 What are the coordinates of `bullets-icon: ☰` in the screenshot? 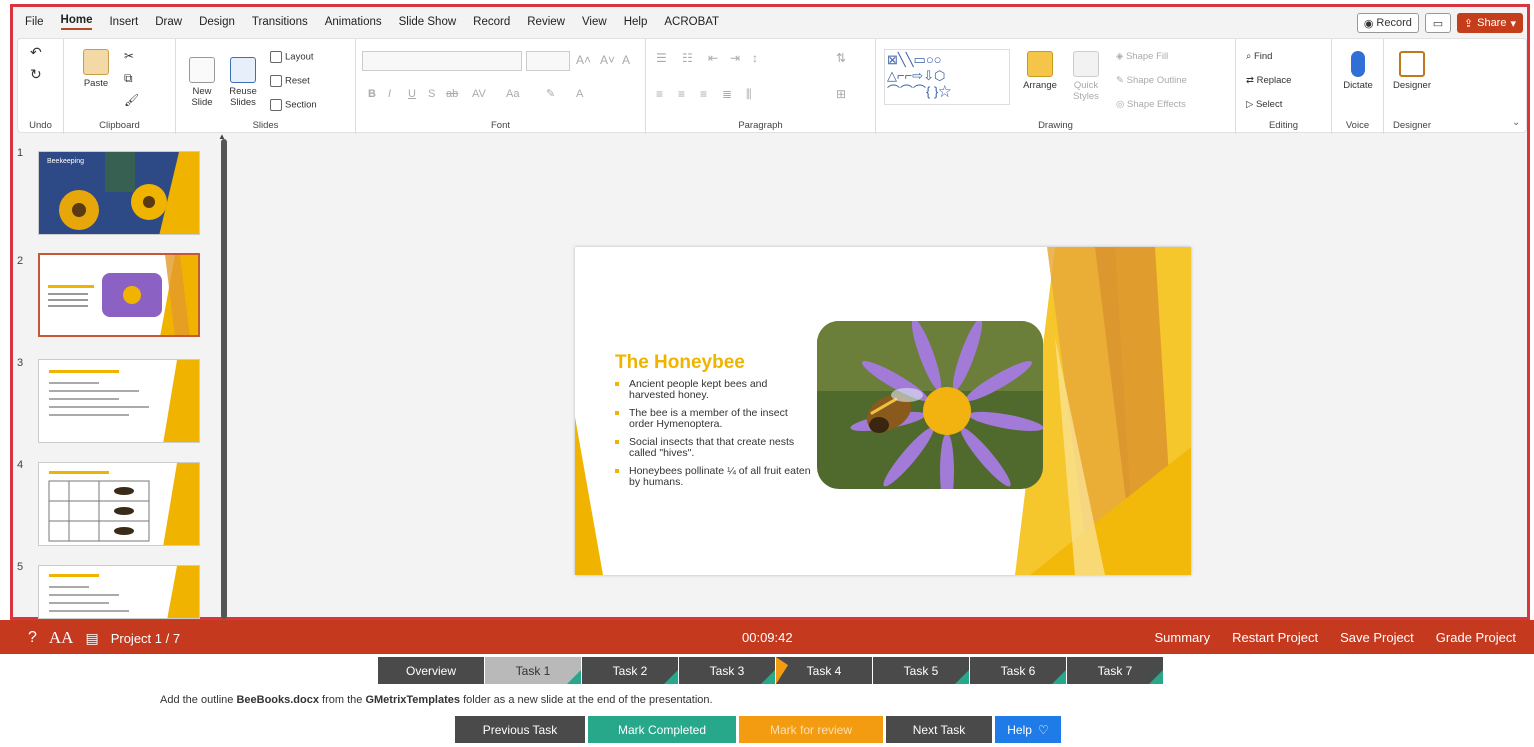 It's located at (661, 58).